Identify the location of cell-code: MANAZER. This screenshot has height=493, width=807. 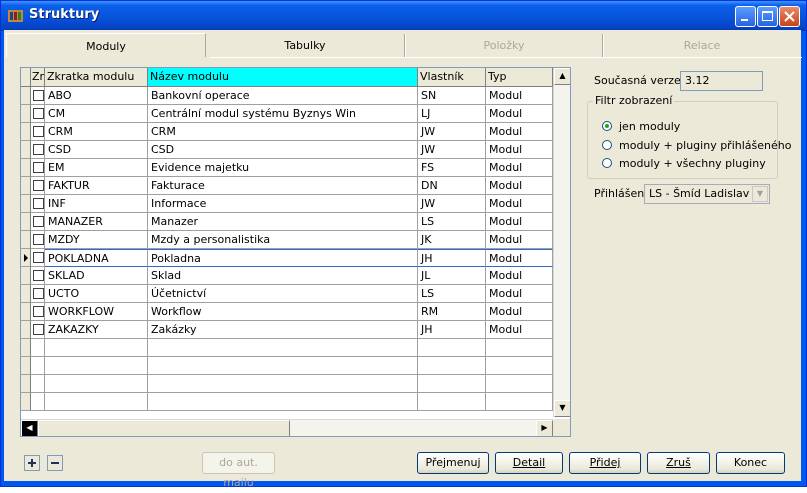
(96, 222).